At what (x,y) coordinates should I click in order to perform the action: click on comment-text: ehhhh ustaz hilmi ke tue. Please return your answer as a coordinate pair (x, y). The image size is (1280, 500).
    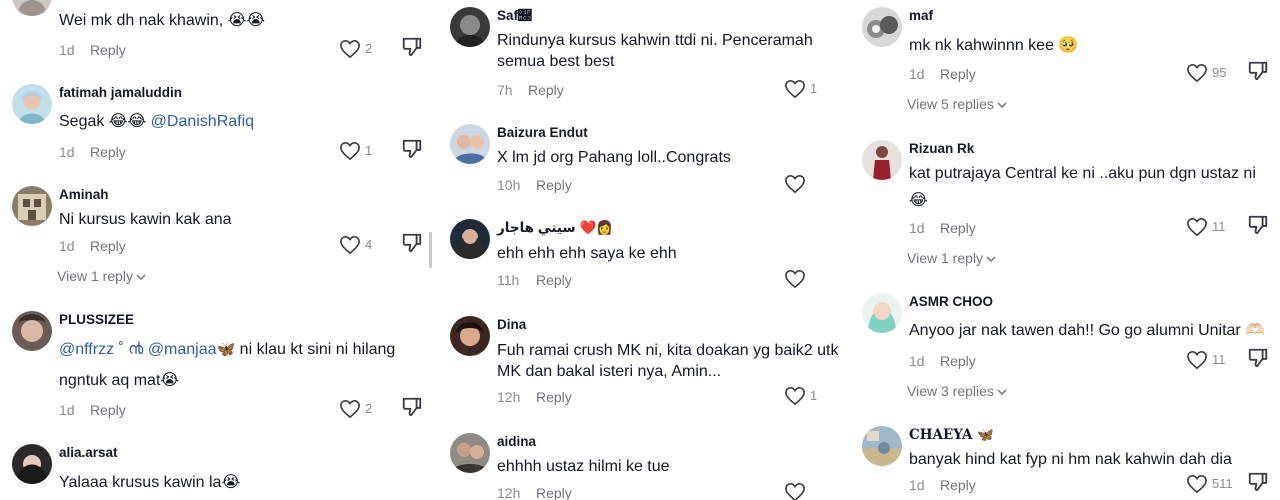
    Looking at the image, I should click on (583, 466).